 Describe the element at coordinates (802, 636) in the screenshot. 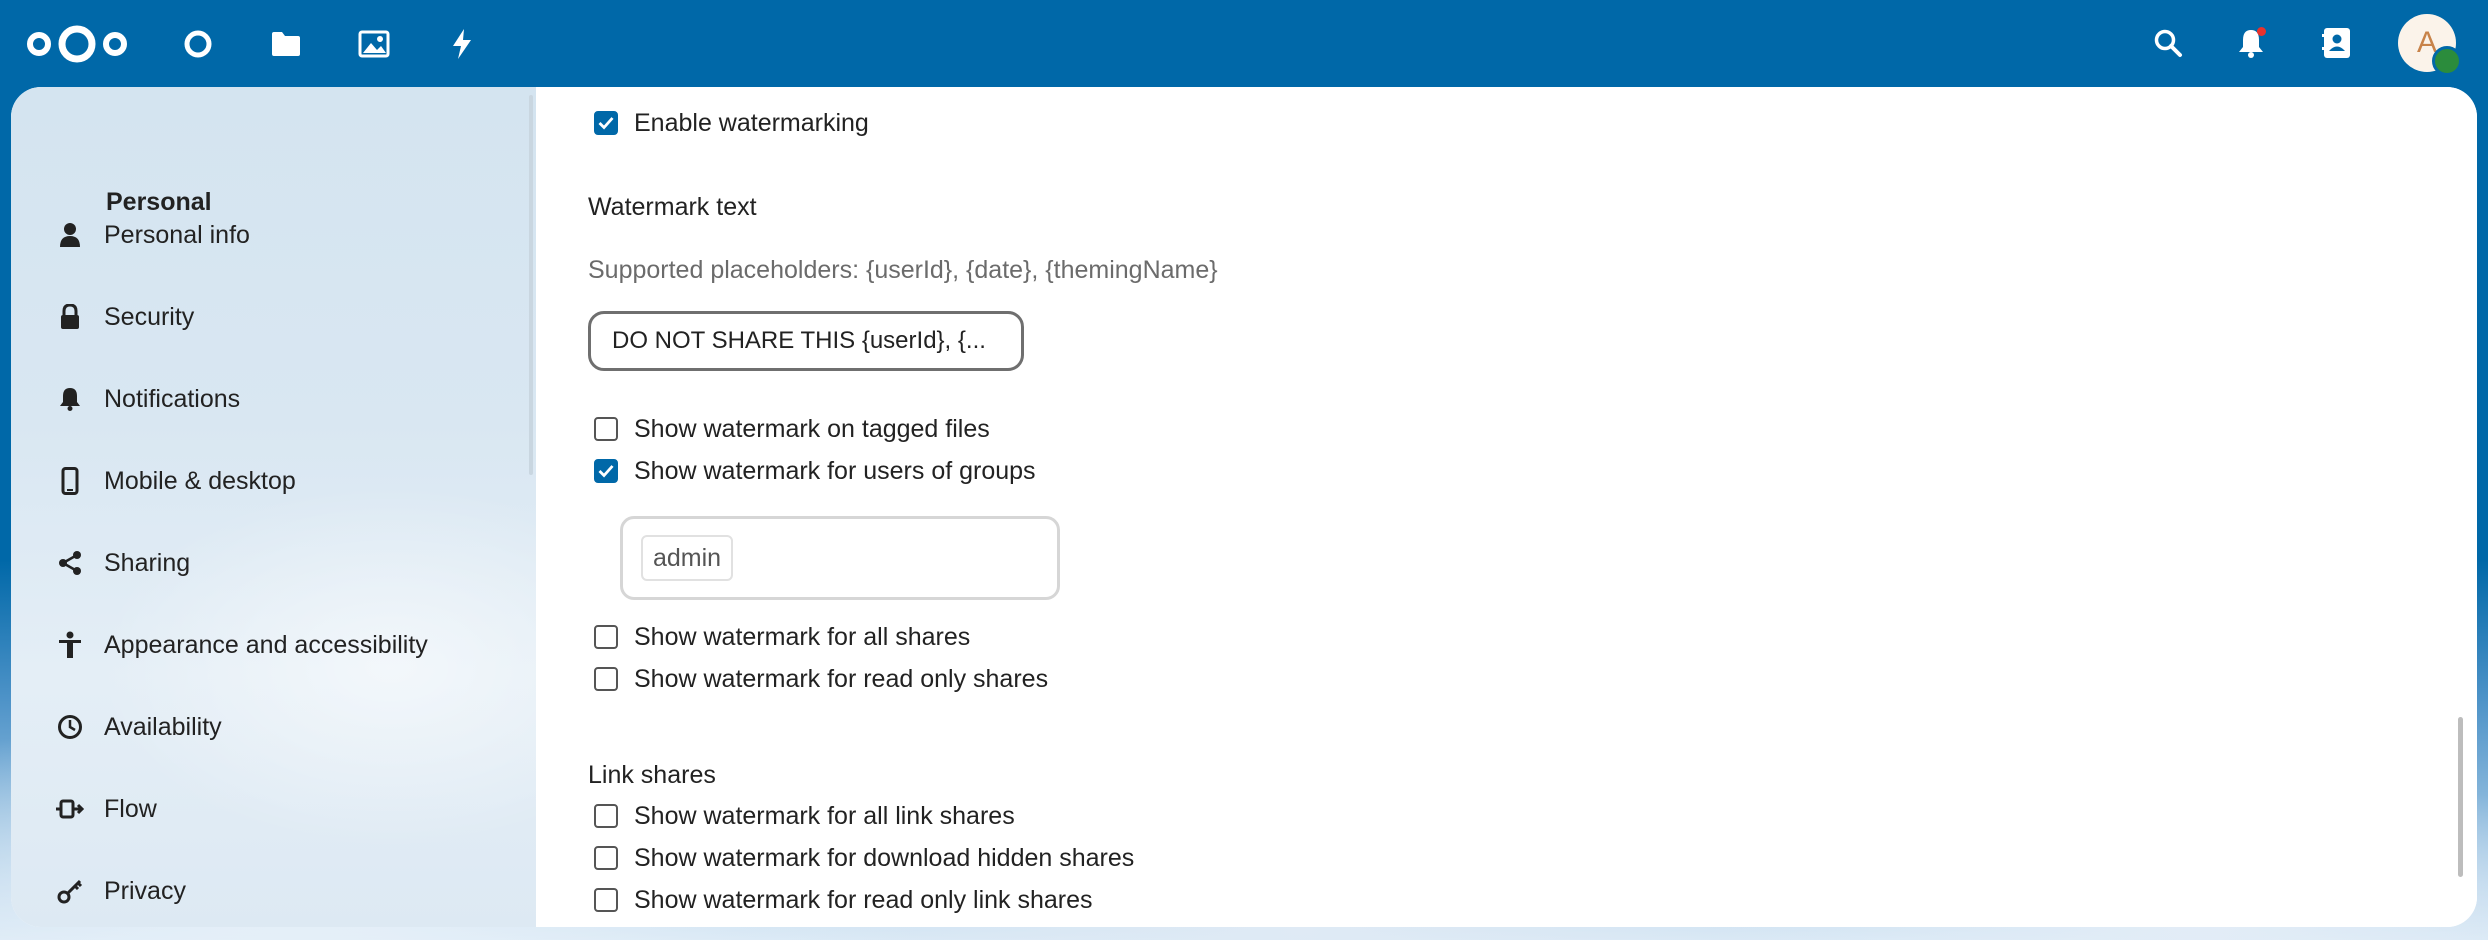

I see `all-shares-label: Show watermark for all shares` at that location.